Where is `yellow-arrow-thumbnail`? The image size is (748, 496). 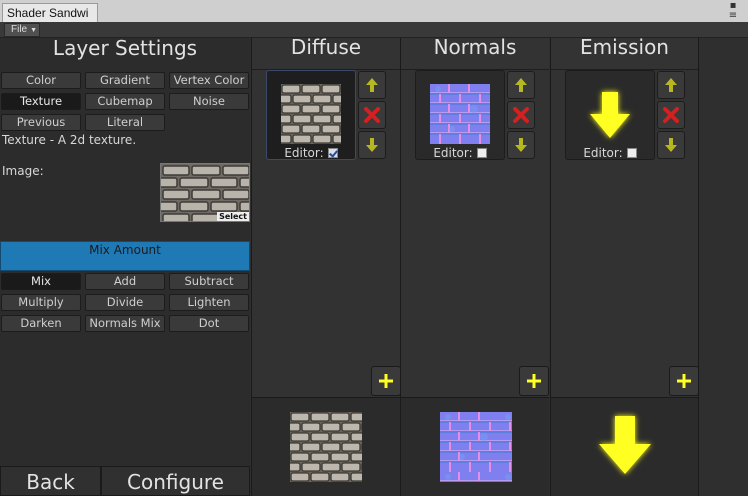 yellow-arrow-thumbnail is located at coordinates (610, 114).